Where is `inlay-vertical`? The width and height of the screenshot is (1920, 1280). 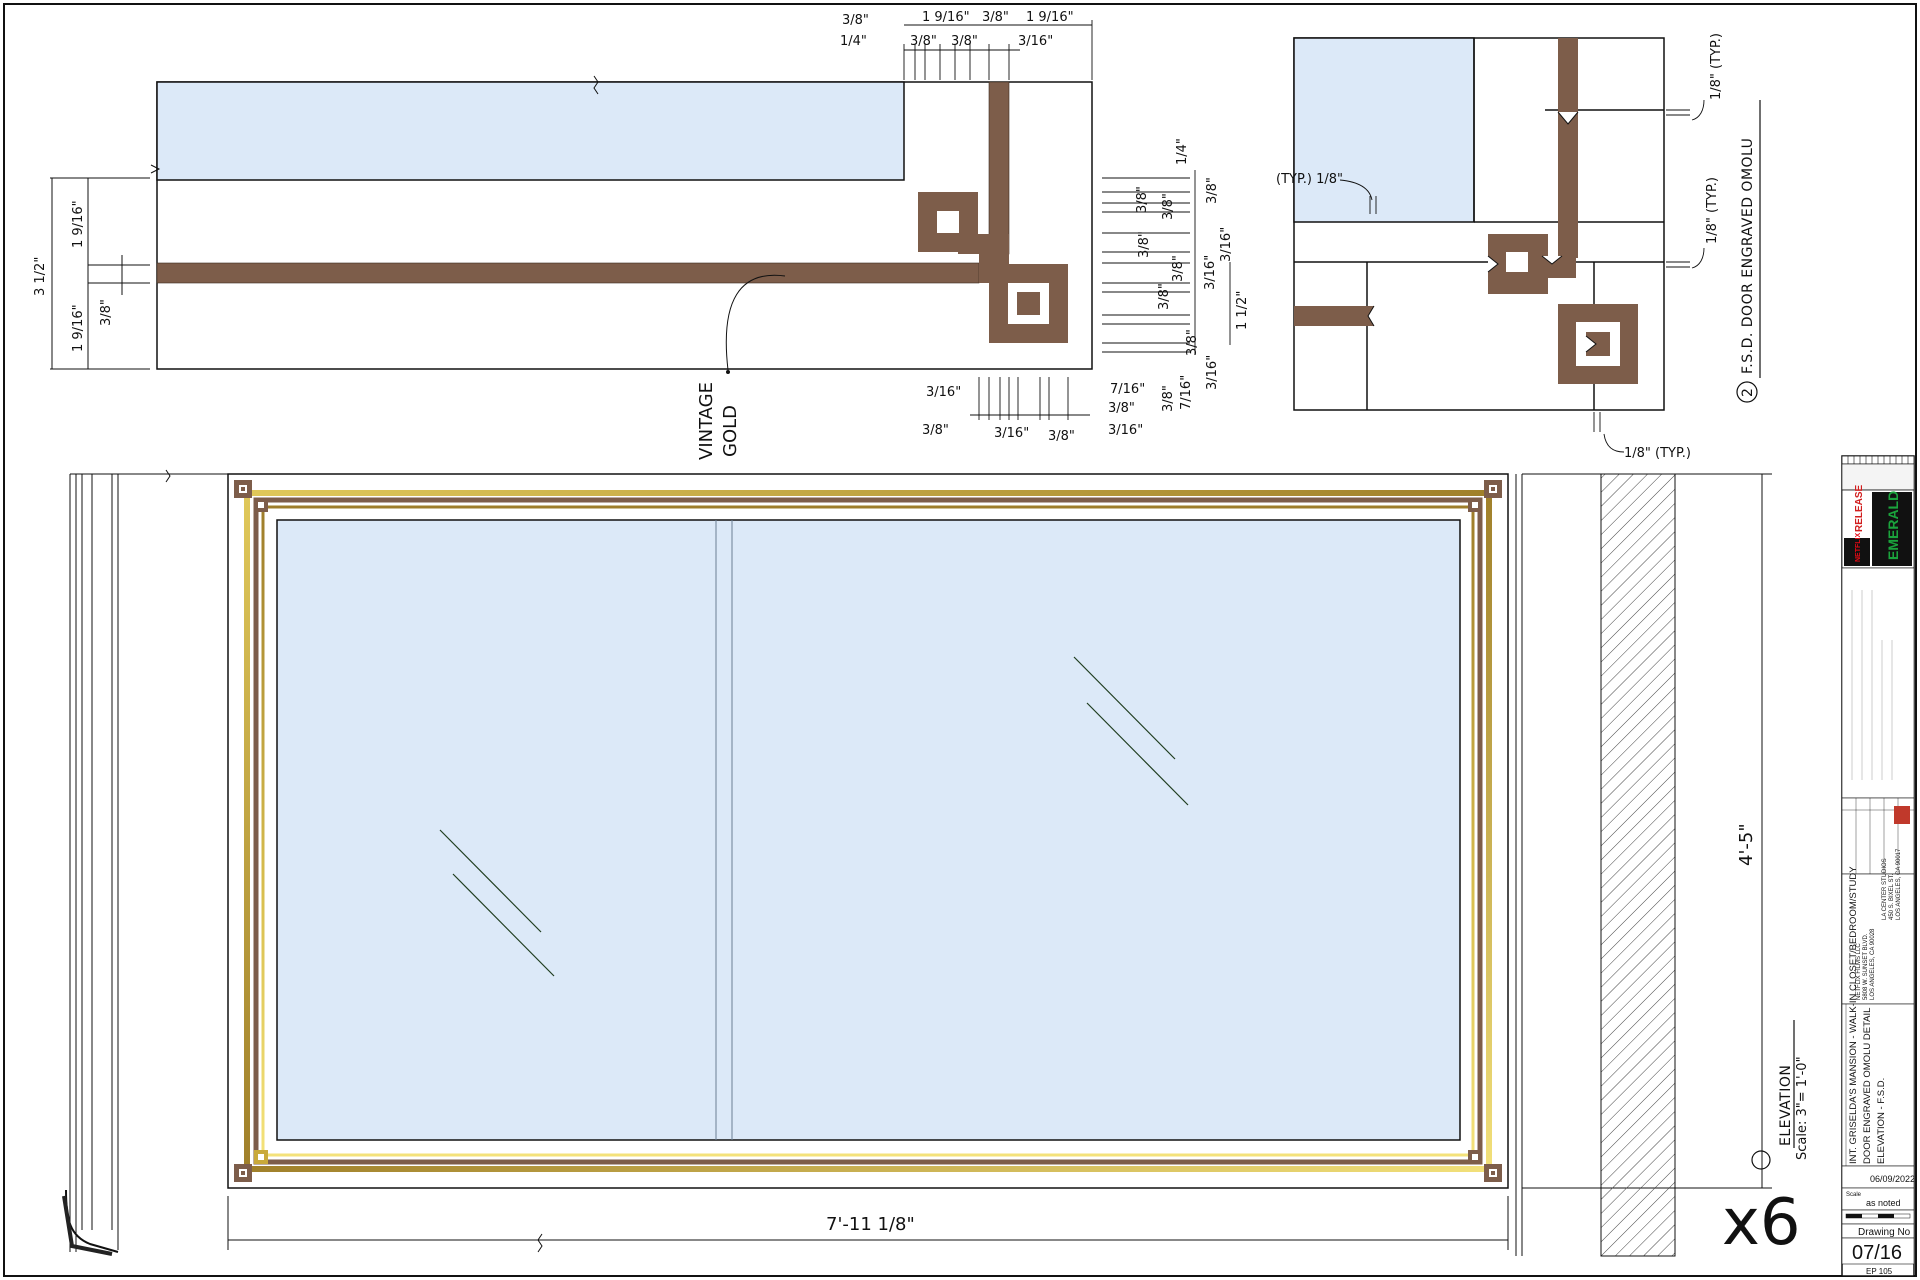
inlay-vertical is located at coordinates (999, 168).